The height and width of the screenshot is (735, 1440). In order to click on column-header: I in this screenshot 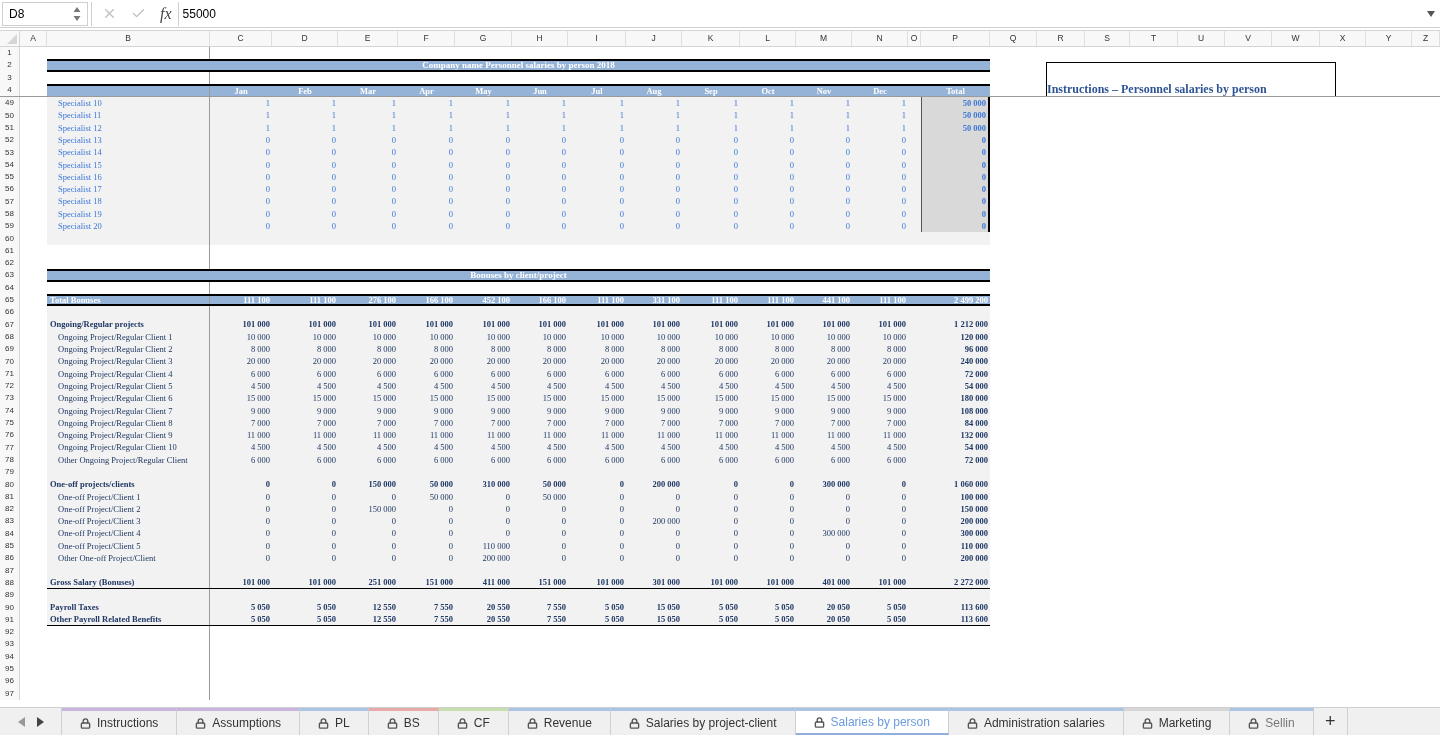, I will do `click(596, 38)`.